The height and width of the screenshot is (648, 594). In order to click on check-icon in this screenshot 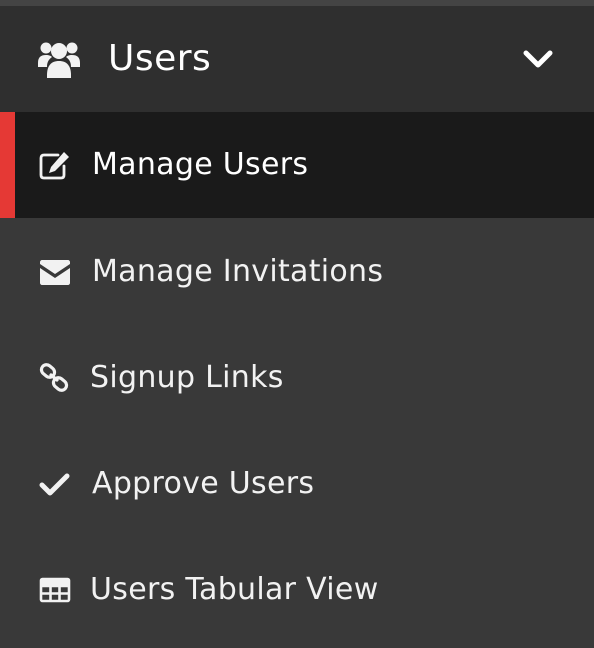, I will do `click(54, 484)`.